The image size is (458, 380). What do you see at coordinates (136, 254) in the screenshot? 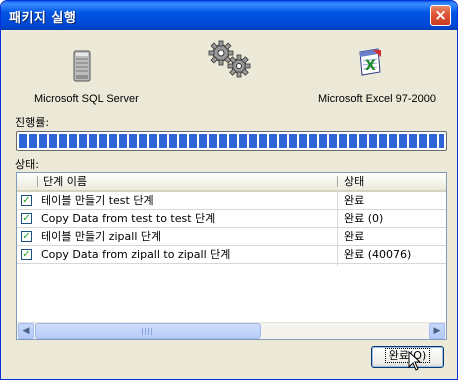
I see `step-name: Copy Data from zipall to zipall 단계` at bounding box center [136, 254].